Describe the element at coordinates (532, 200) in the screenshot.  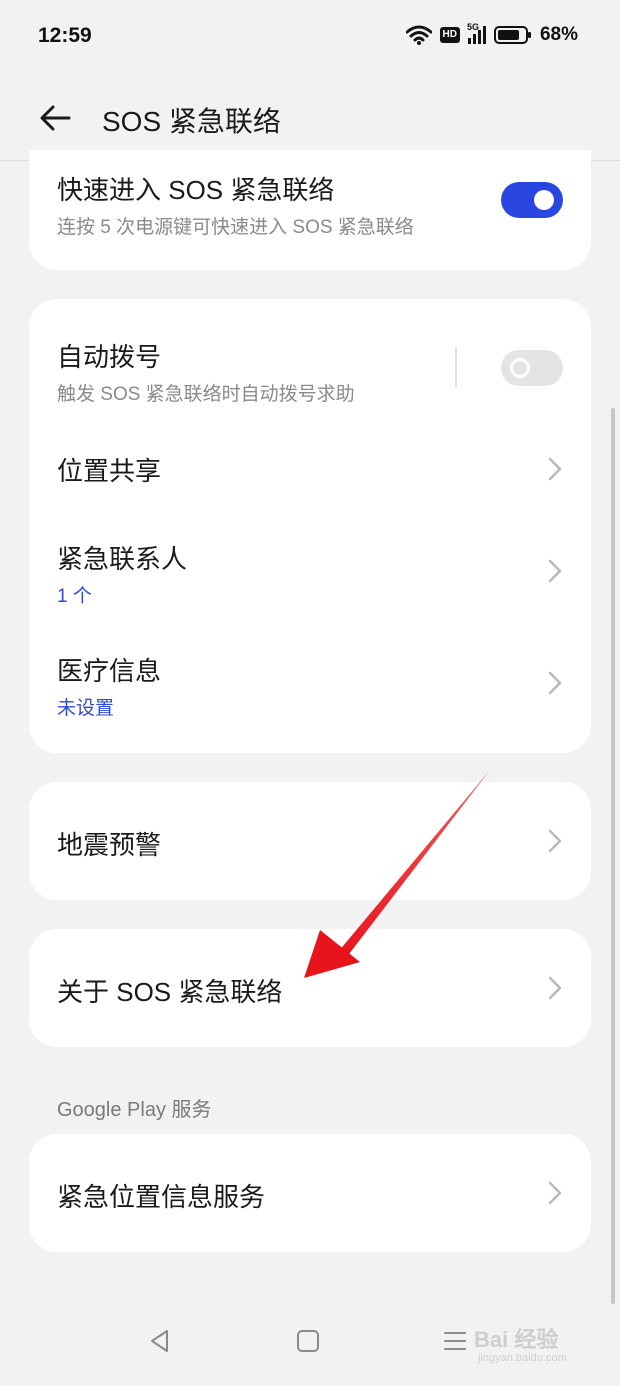
I see `quick-entry-toggle` at that location.